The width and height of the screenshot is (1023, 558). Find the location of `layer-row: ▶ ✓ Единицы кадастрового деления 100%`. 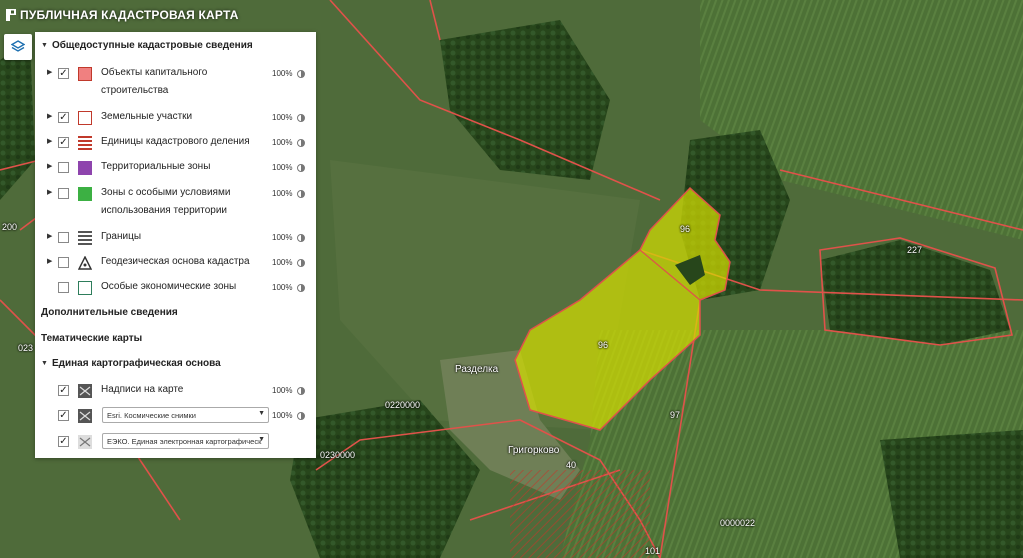

layer-row: ▶ ✓ Единицы кадастрового деления 100% is located at coordinates (175, 143).